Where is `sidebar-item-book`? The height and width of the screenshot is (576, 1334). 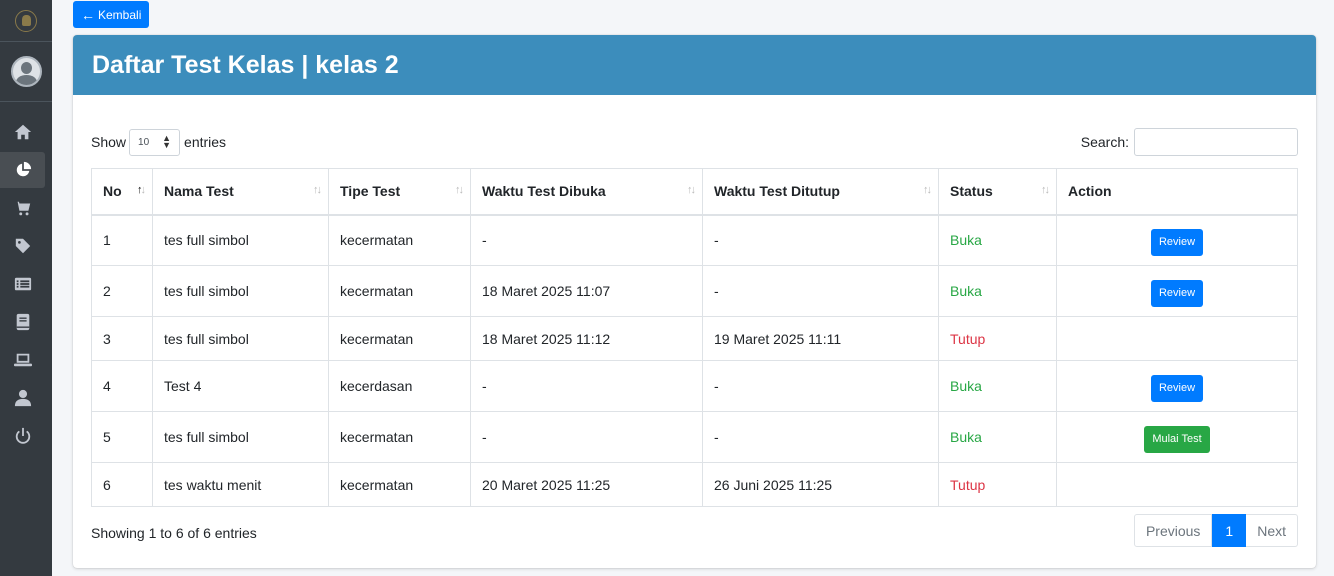
sidebar-item-book is located at coordinates (22, 322).